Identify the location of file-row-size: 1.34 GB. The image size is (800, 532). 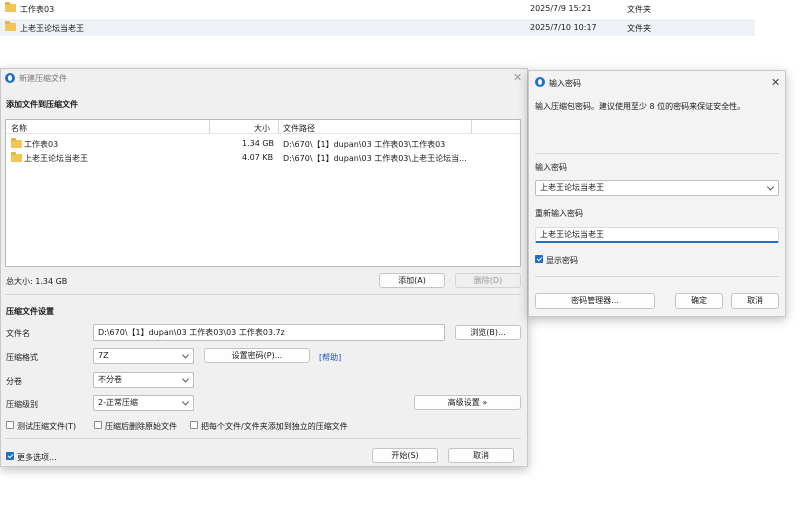
(258, 143).